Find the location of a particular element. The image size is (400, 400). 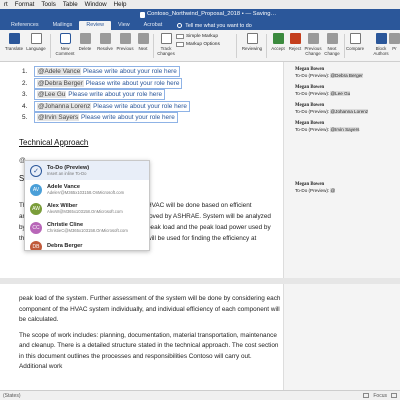

simple-markup-label: Simple Markup is located at coordinates (202, 36).